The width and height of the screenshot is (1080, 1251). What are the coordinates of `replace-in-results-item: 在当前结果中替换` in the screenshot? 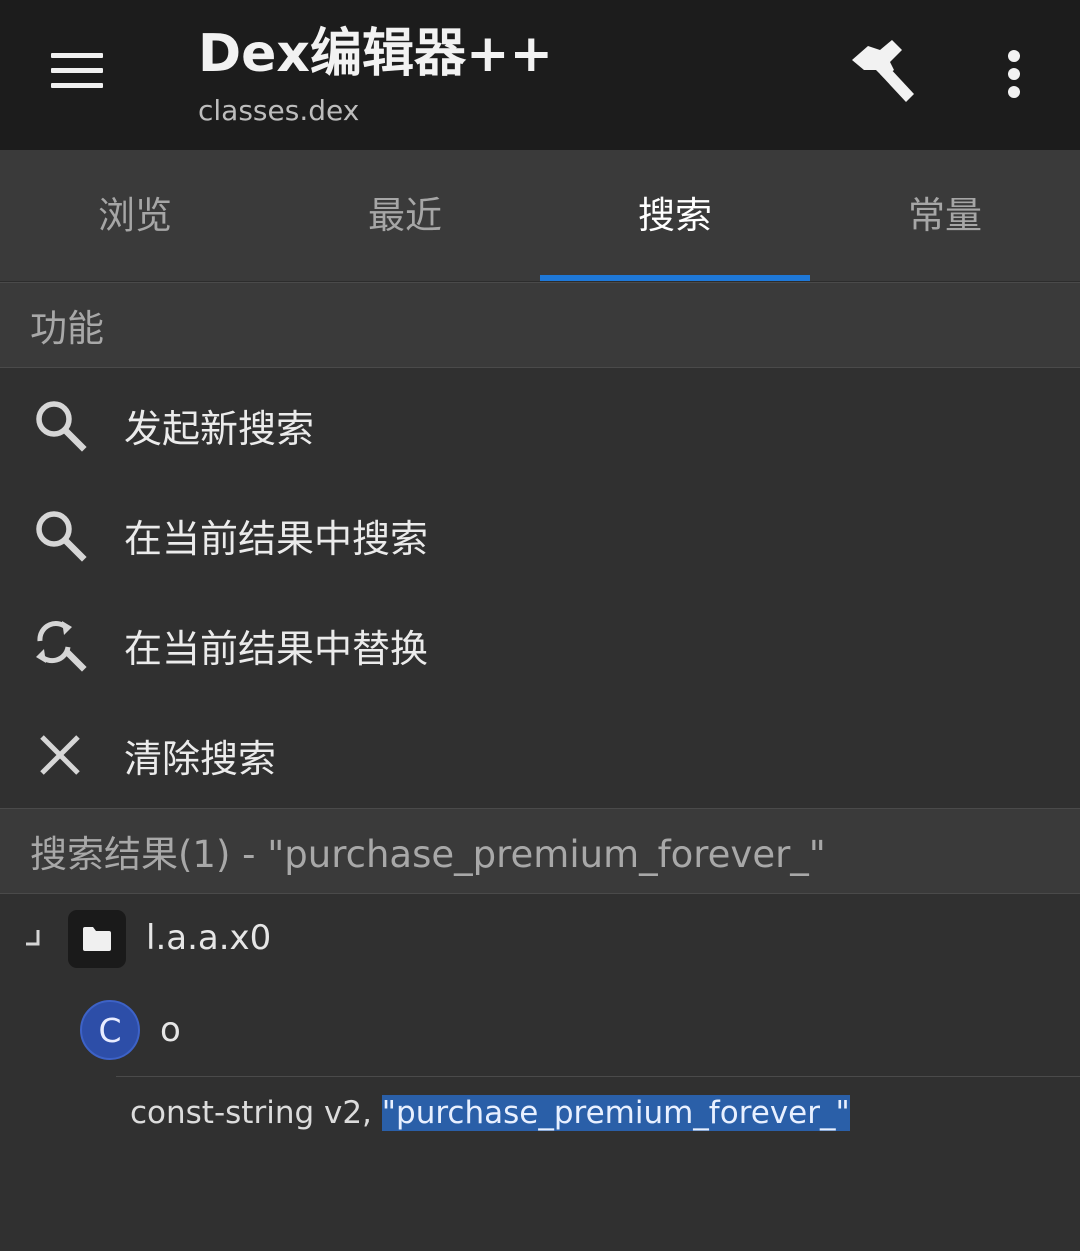 It's located at (540, 645).